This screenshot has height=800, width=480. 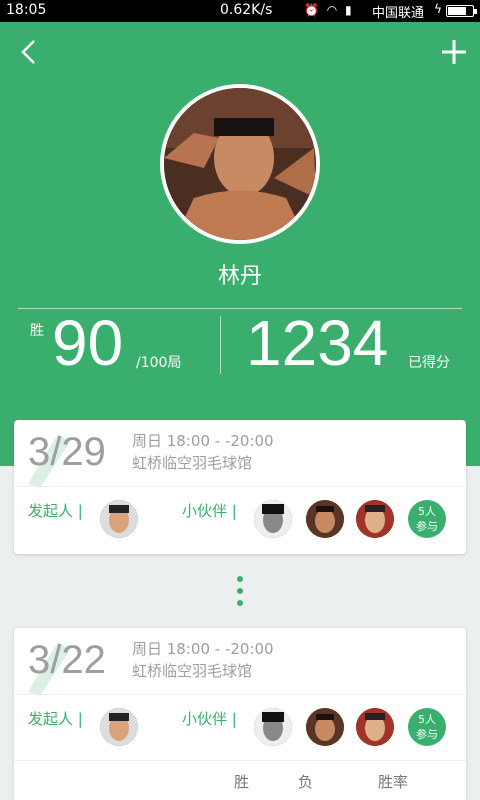 What do you see at coordinates (159, 363) in the screenshot?
I see `total-games: /100局` at bounding box center [159, 363].